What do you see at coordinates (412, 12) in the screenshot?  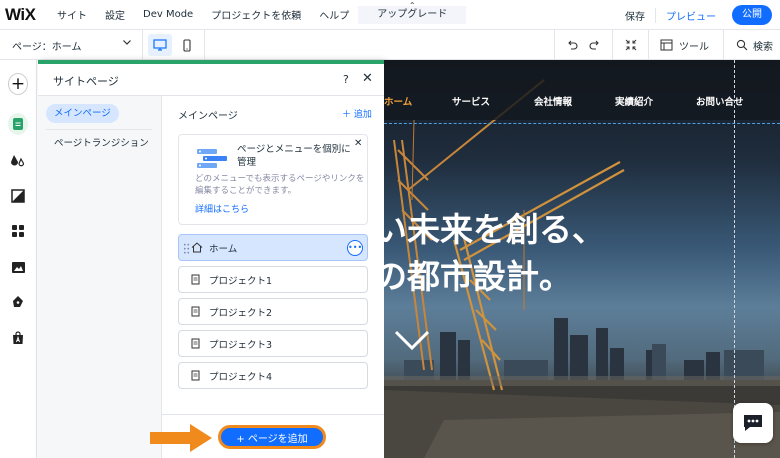 I see `upgrade-button: ⌃ アップグレード` at bounding box center [412, 12].